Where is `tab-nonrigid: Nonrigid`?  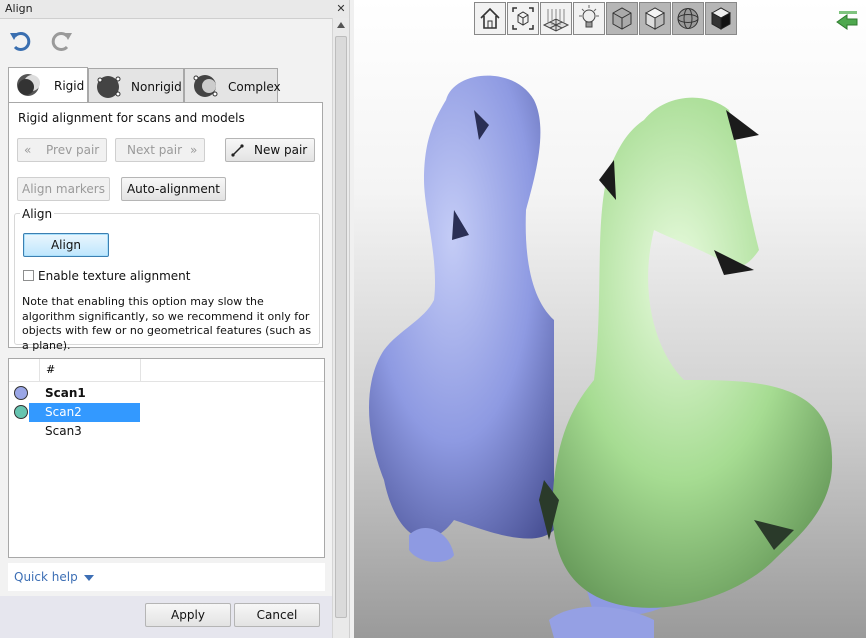 tab-nonrigid: Nonrigid is located at coordinates (136, 85).